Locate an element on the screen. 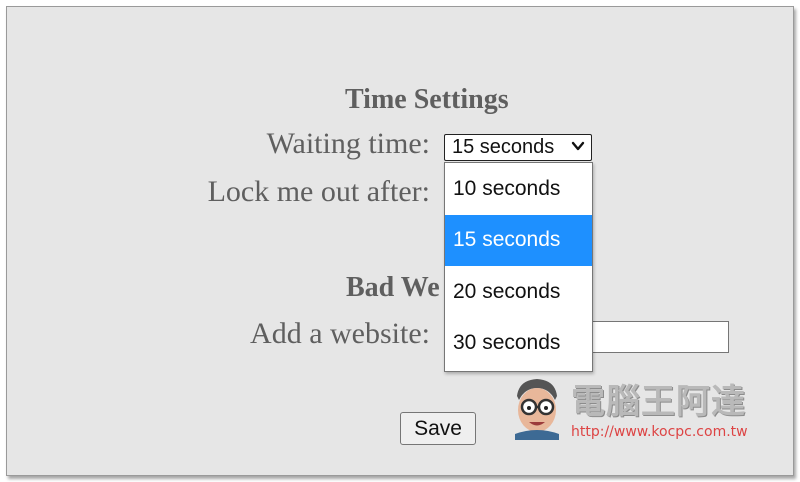 Image resolution: width=800 pixels, height=482 pixels. add-website-label: Add a website: is located at coordinates (340, 333).